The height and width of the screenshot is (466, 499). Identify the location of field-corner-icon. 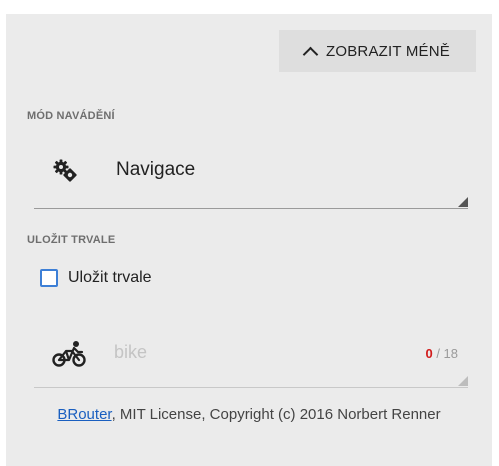
(463, 381).